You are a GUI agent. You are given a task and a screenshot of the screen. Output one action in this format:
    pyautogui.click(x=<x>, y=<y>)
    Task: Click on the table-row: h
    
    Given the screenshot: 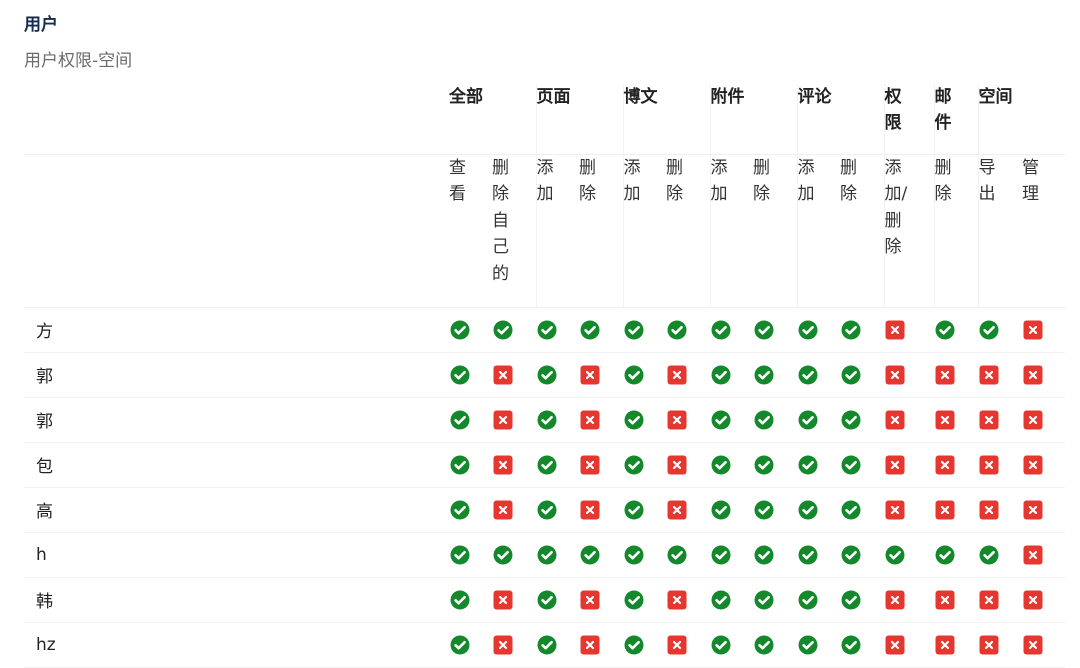 What is the action you would take?
    pyautogui.click(x=544, y=555)
    